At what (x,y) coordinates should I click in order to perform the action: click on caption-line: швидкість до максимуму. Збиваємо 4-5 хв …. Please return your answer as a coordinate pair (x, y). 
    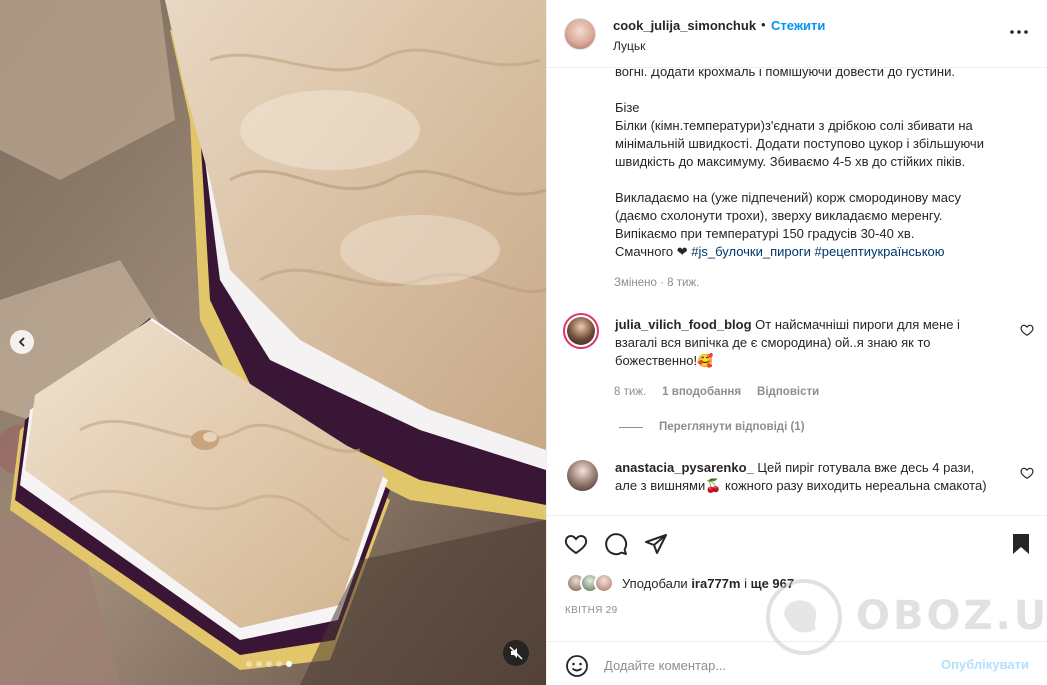
    Looking at the image, I should click on (790, 161).